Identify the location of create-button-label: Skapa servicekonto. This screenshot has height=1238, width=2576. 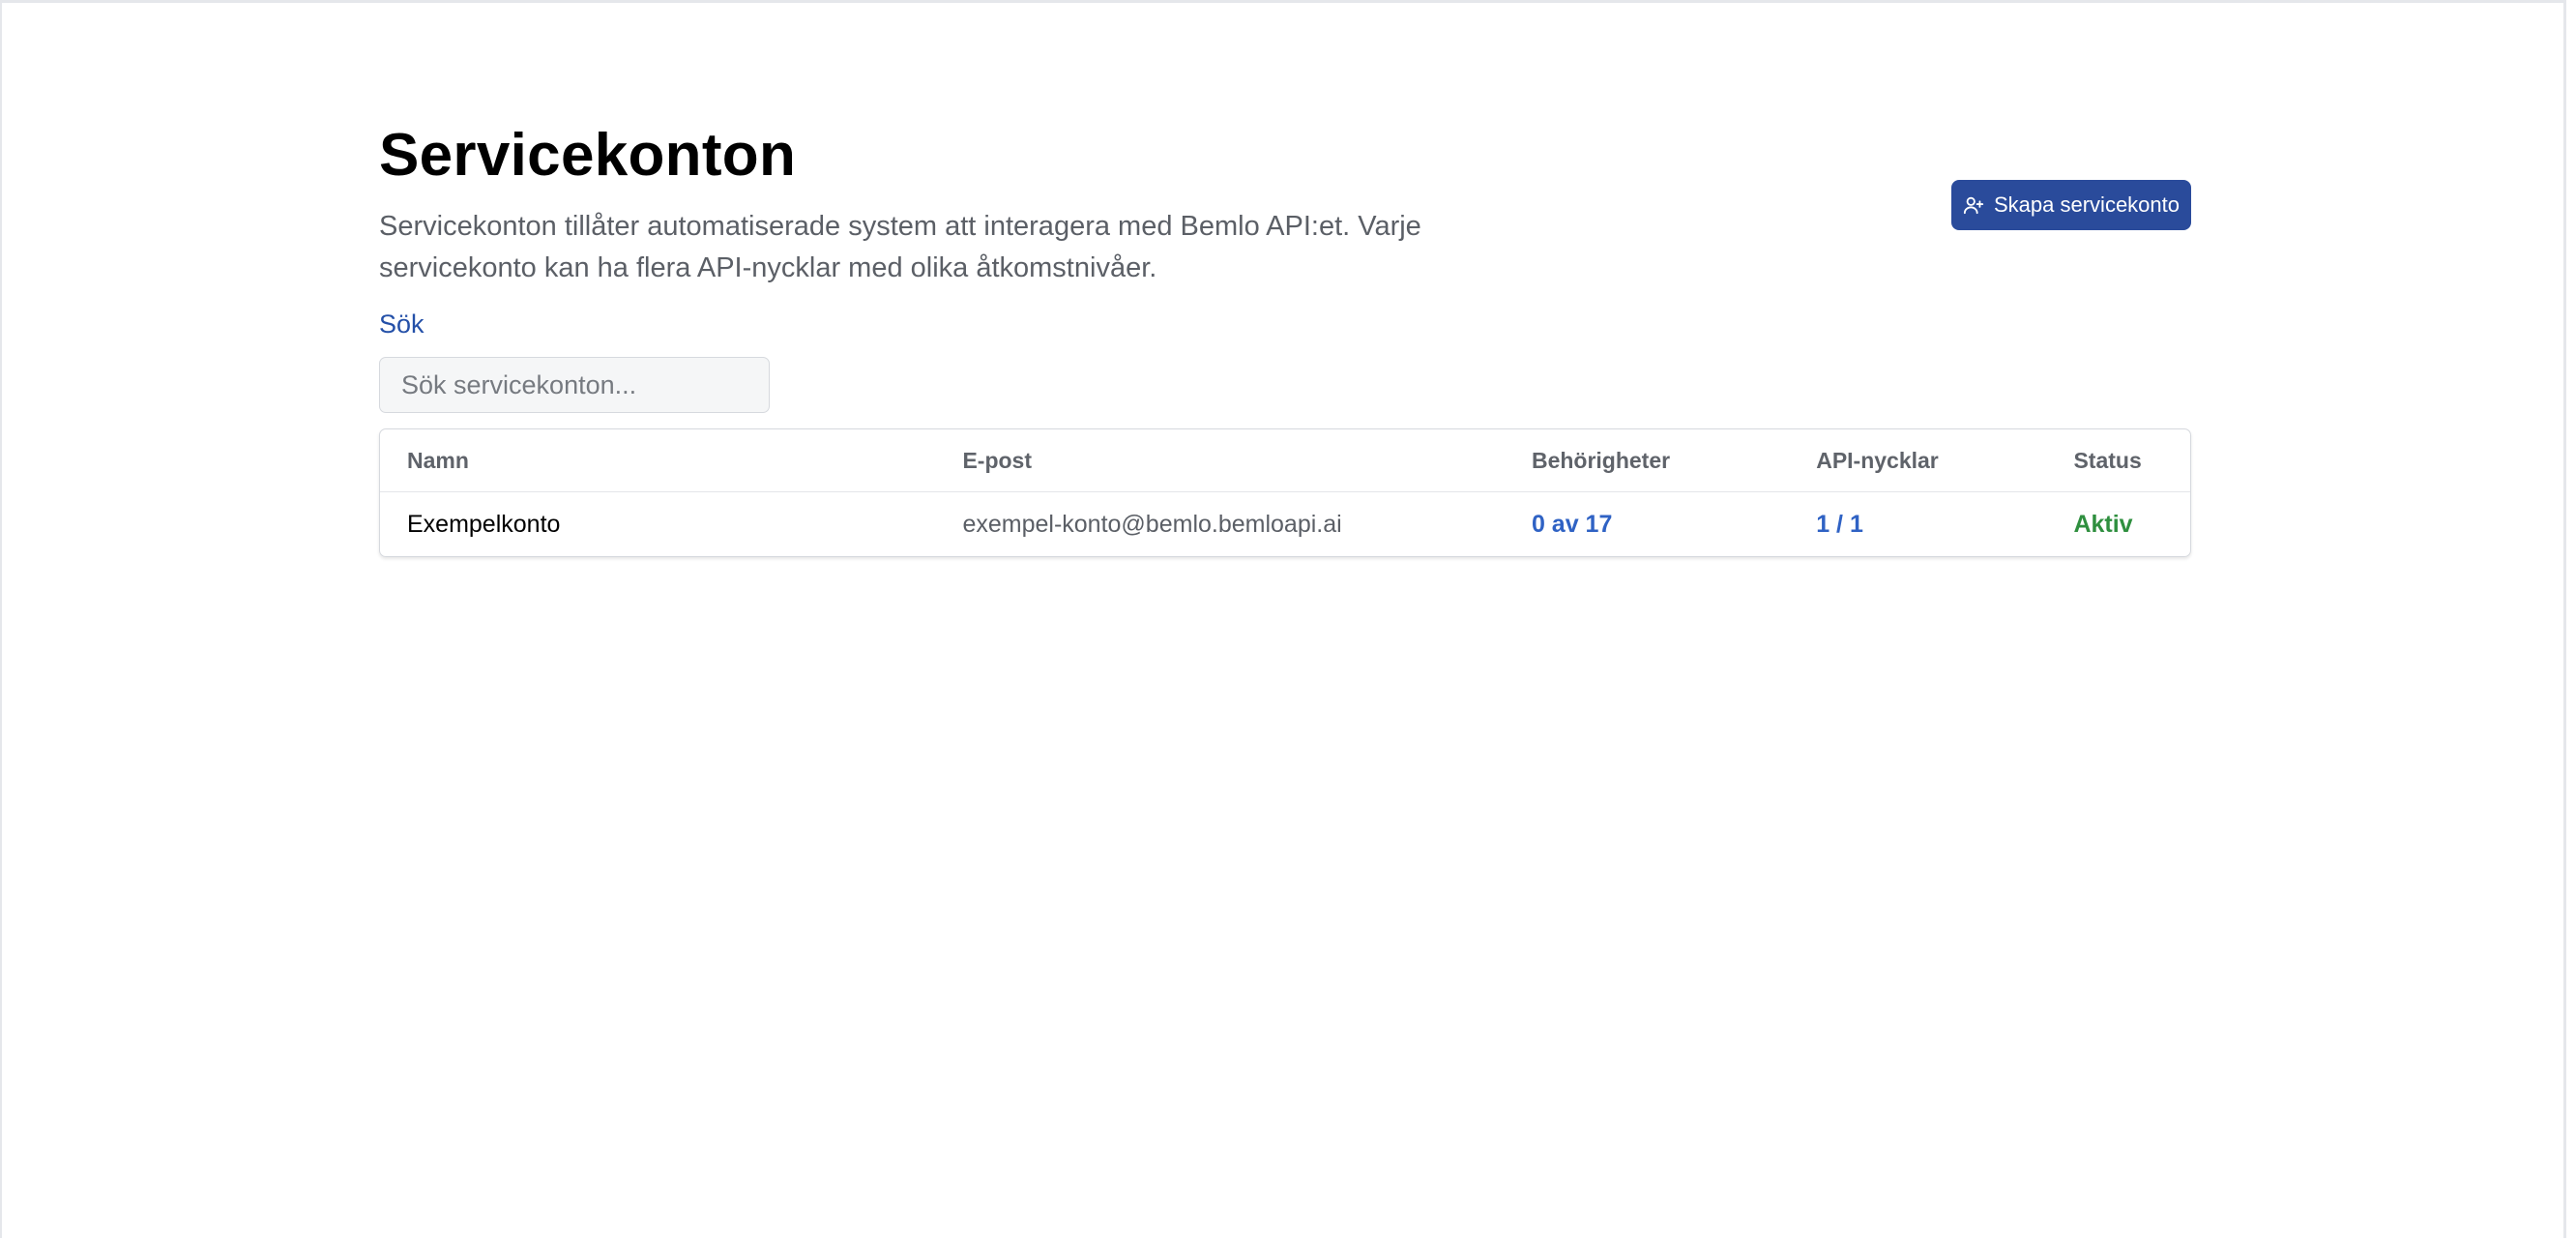
(2087, 204).